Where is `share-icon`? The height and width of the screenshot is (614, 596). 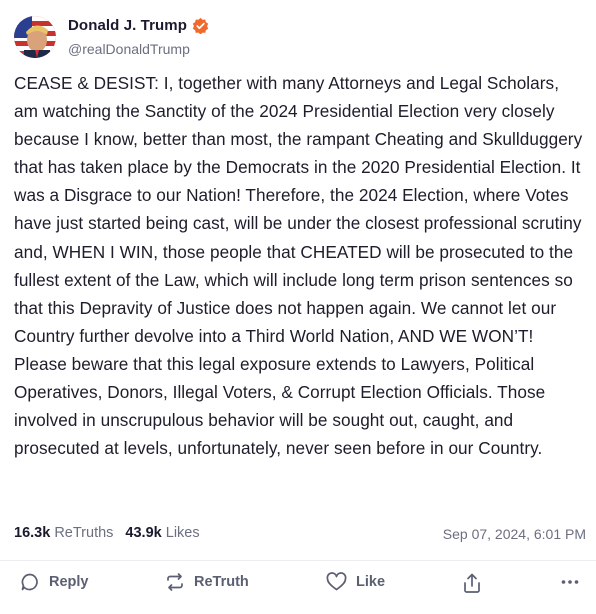 share-icon is located at coordinates (472, 583).